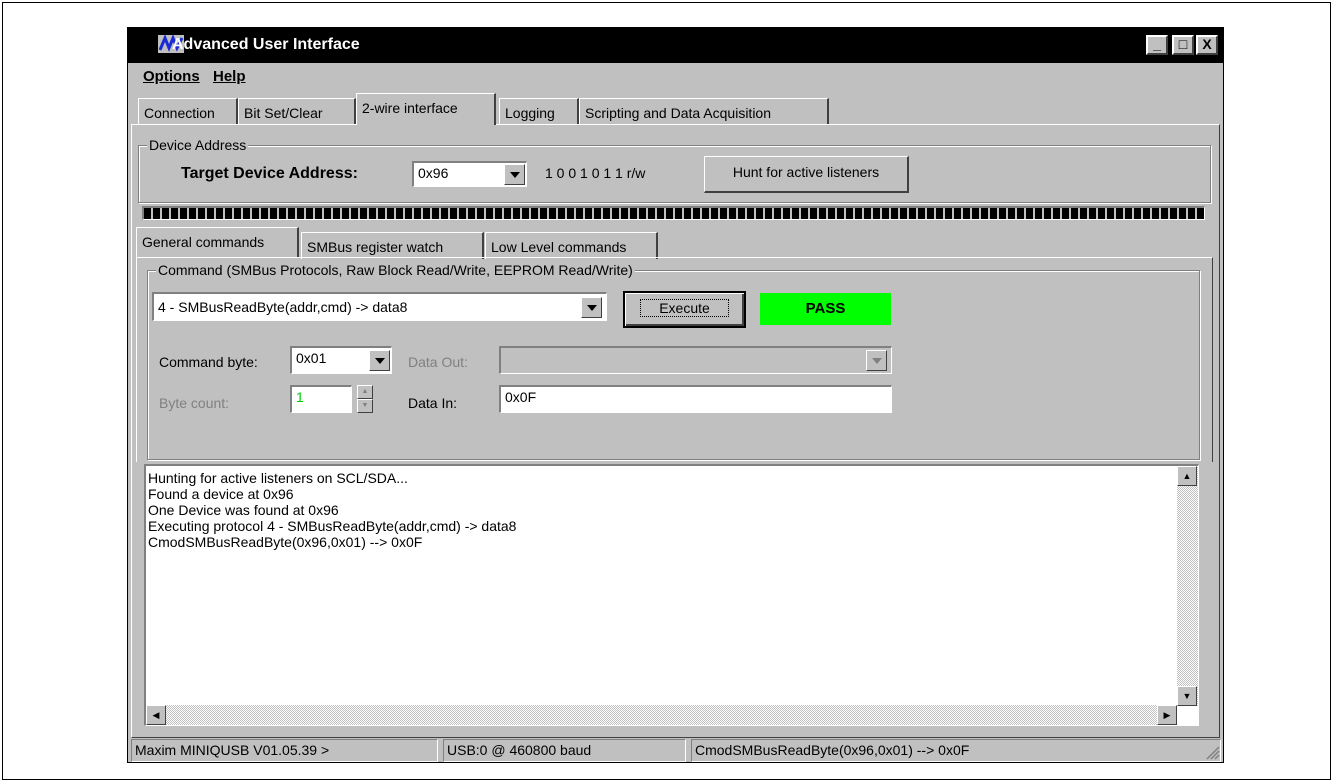 This screenshot has width=1333, height=782. Describe the element at coordinates (521, 397) in the screenshot. I see `data-in-value: 0x0F` at that location.